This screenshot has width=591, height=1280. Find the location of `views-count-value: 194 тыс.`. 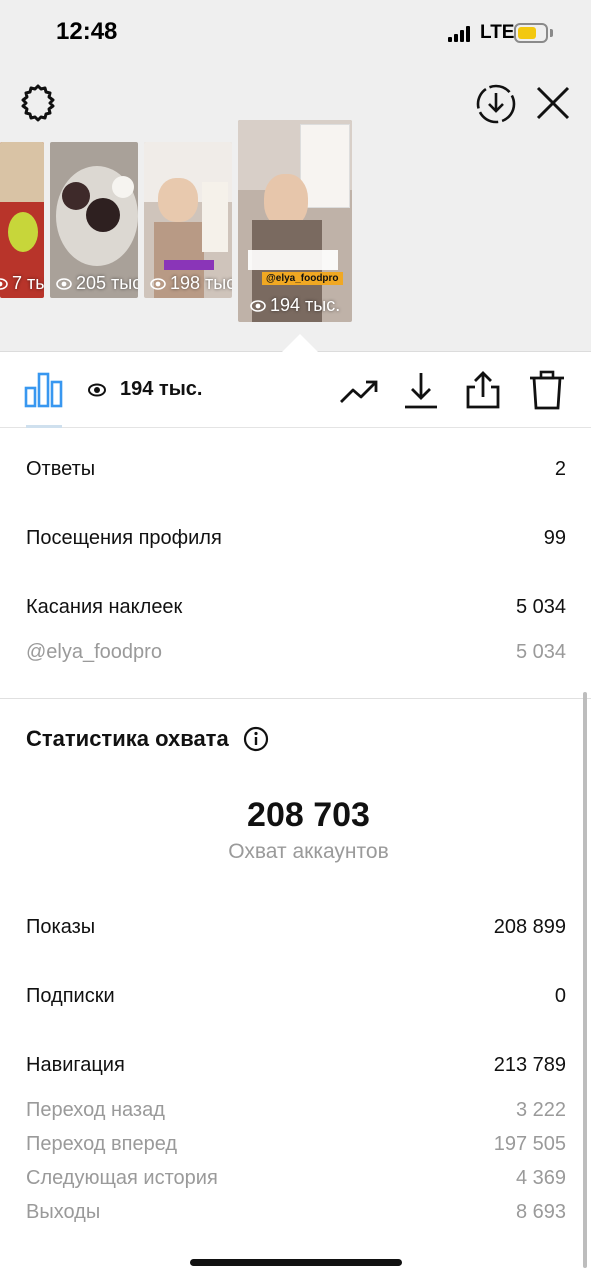

views-count-value: 194 тыс. is located at coordinates (161, 389).